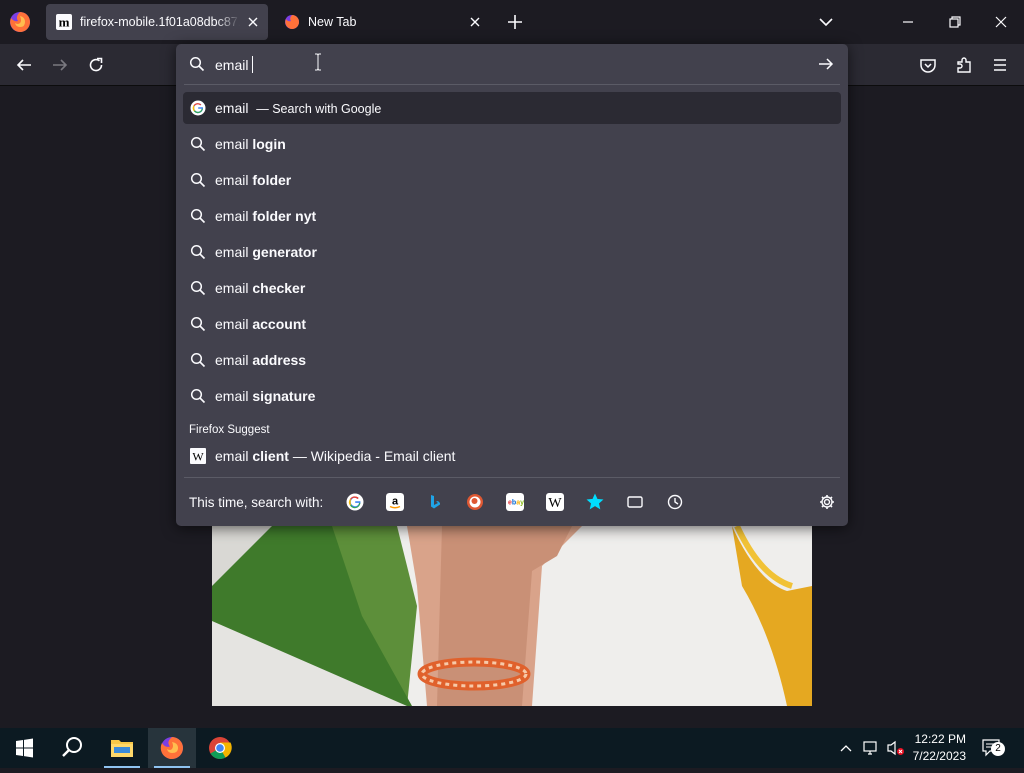 Image resolution: width=1024 pixels, height=773 pixels. Describe the element at coordinates (382, 22) in the screenshot. I see `tab-new-tab: New Tab` at that location.